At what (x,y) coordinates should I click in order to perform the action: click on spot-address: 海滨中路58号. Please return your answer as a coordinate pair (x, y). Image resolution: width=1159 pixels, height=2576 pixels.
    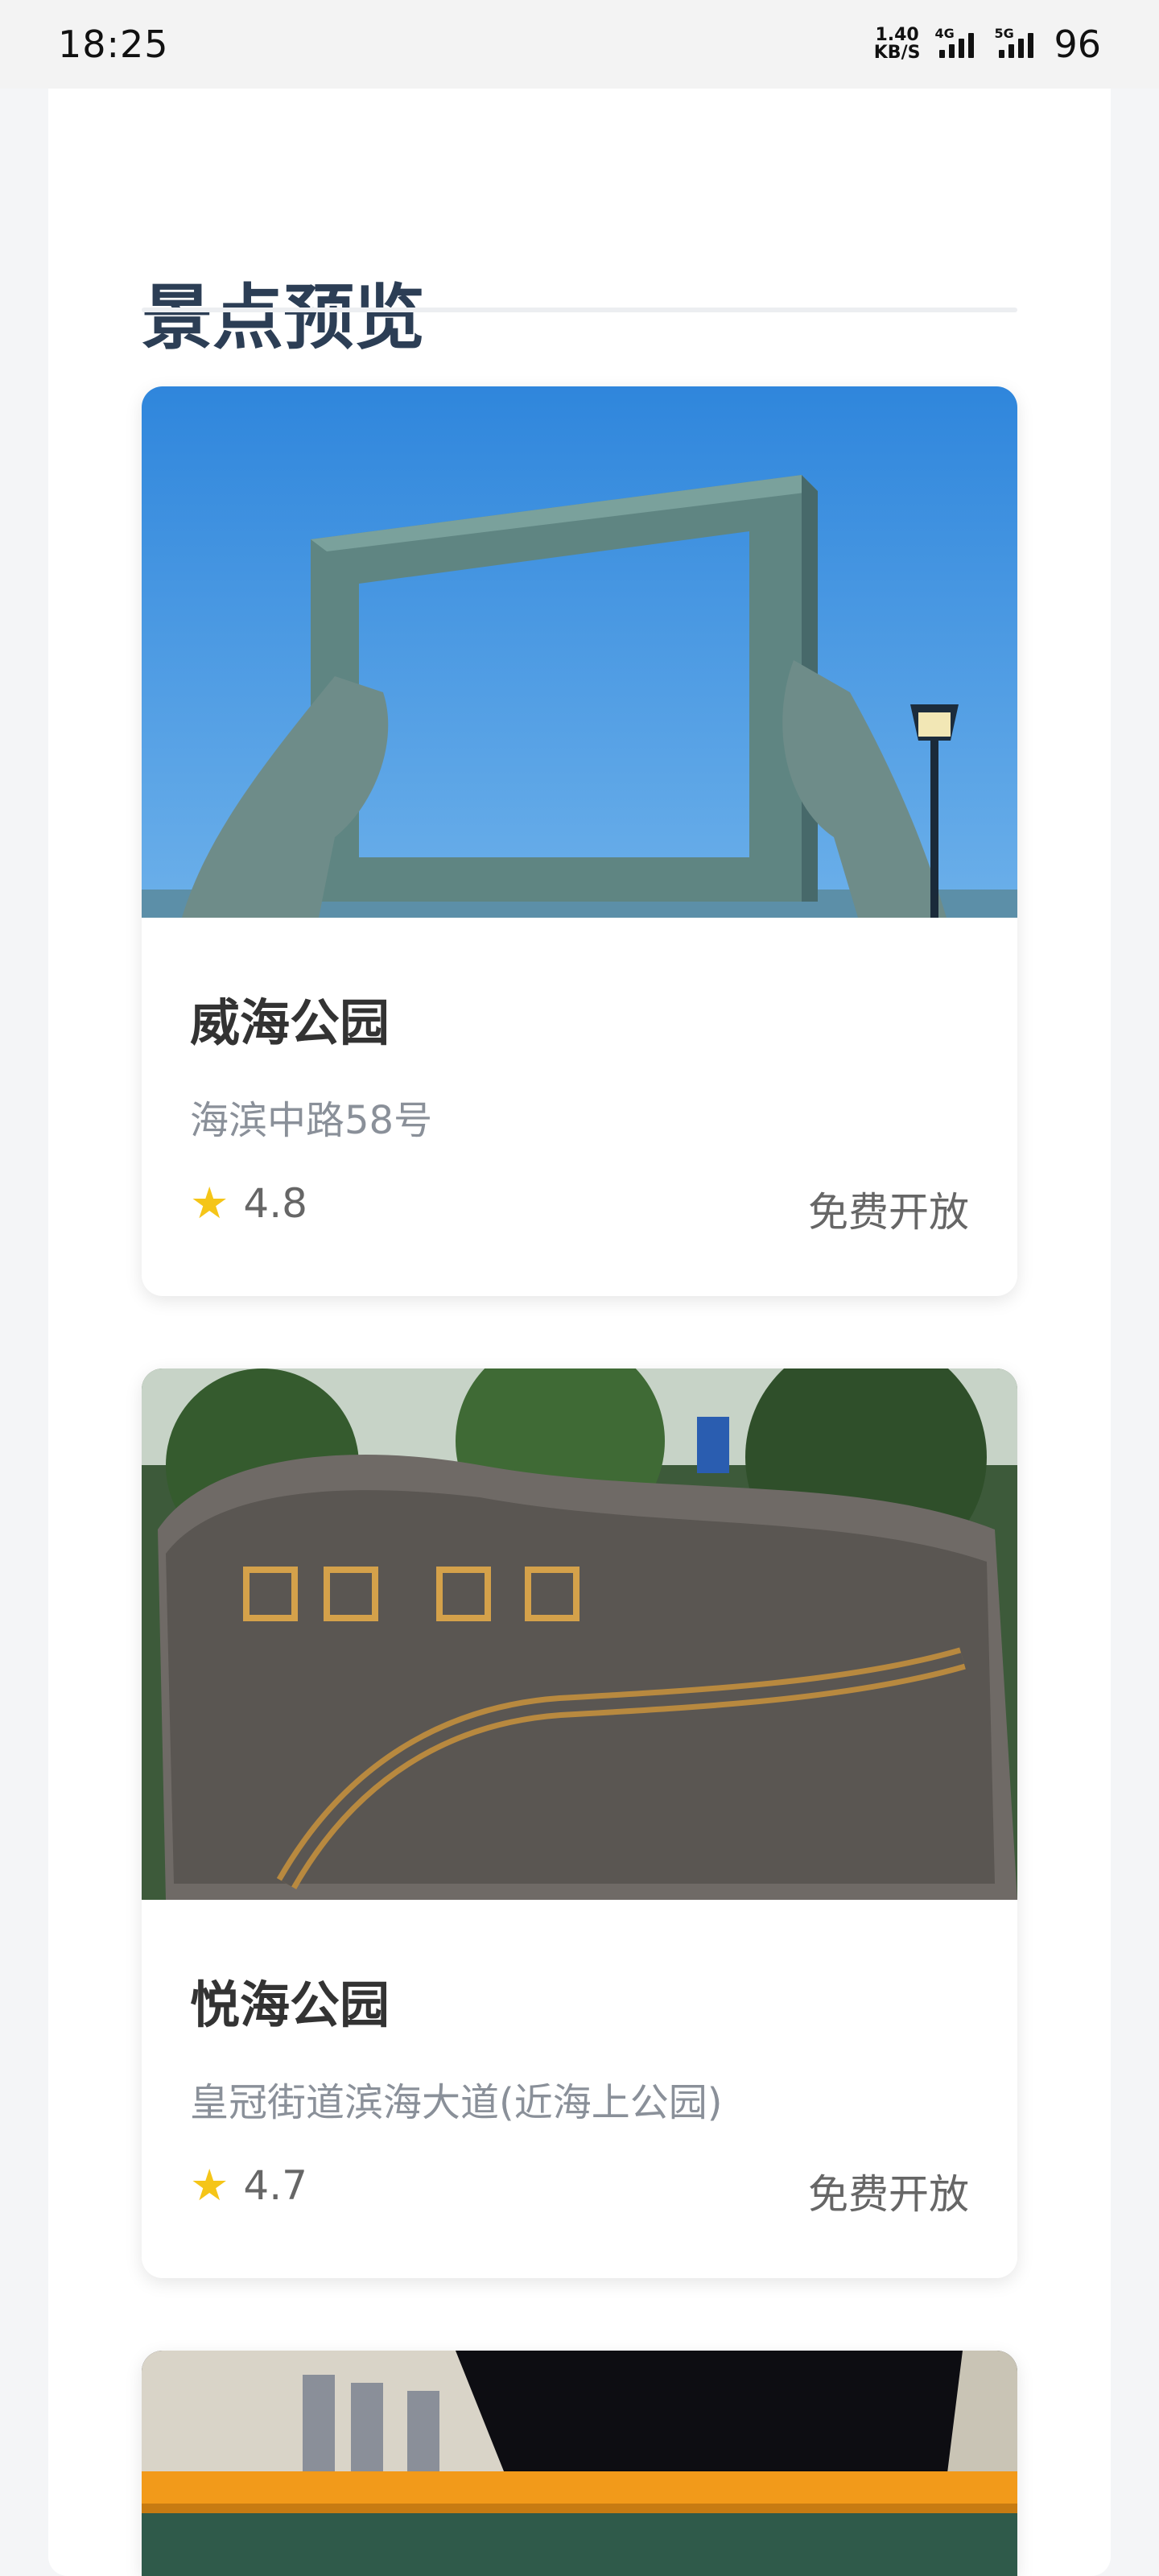
    Looking at the image, I should click on (311, 1120).